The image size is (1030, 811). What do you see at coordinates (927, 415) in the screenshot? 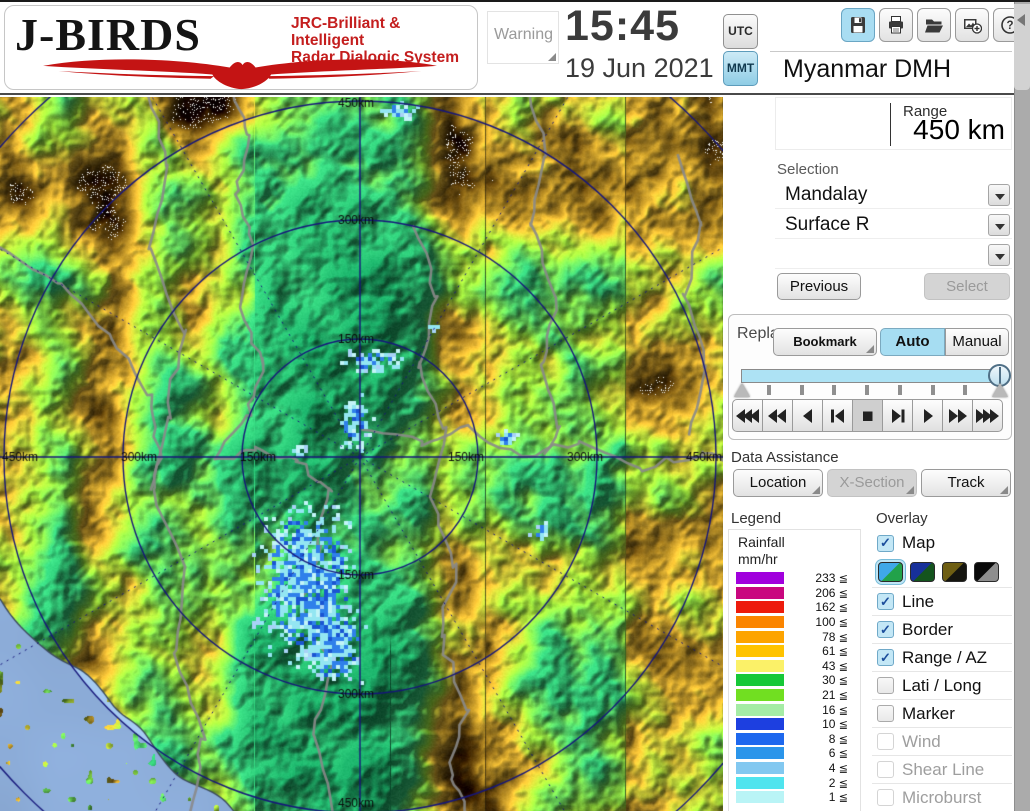
I see `playback-play-button` at bounding box center [927, 415].